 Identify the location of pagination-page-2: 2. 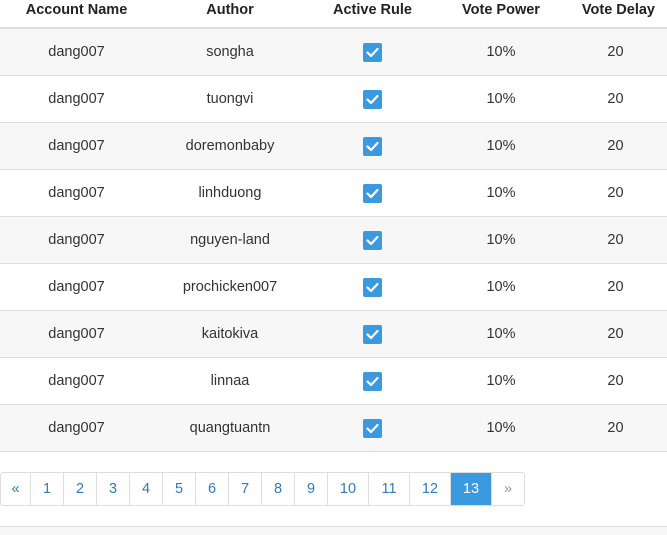
(80, 489).